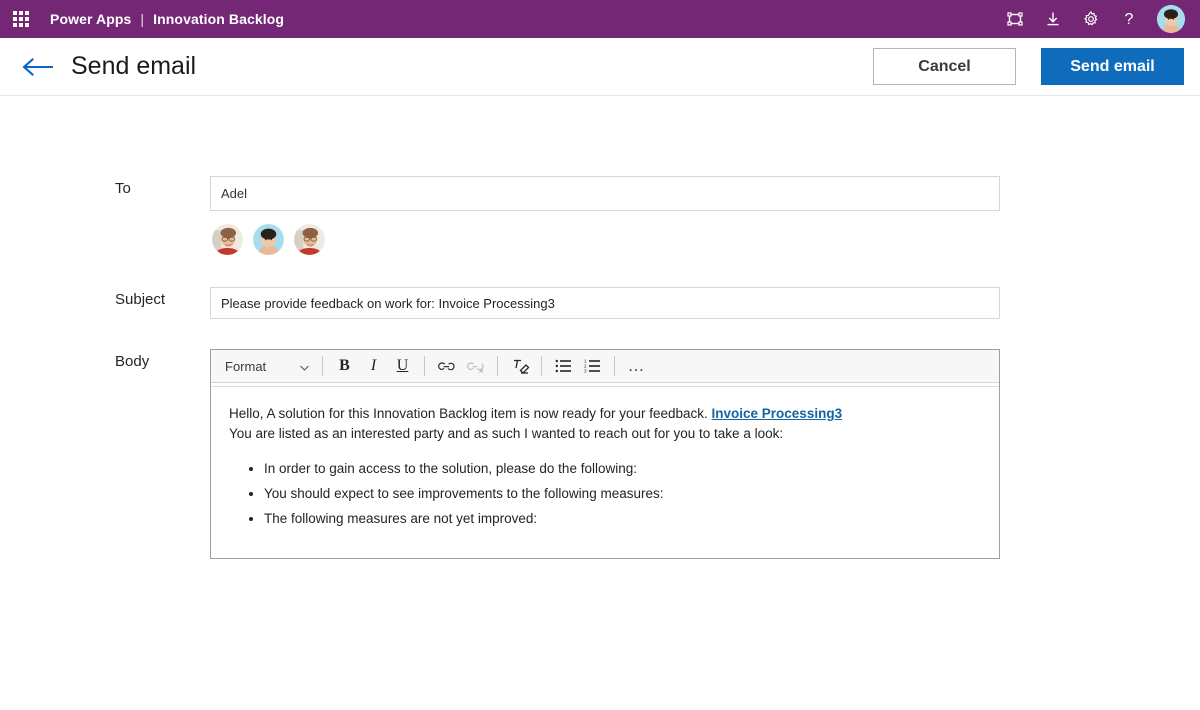 The image size is (1200, 710). What do you see at coordinates (1028, 66) in the screenshot?
I see `command-actions: Cancel Send email` at bounding box center [1028, 66].